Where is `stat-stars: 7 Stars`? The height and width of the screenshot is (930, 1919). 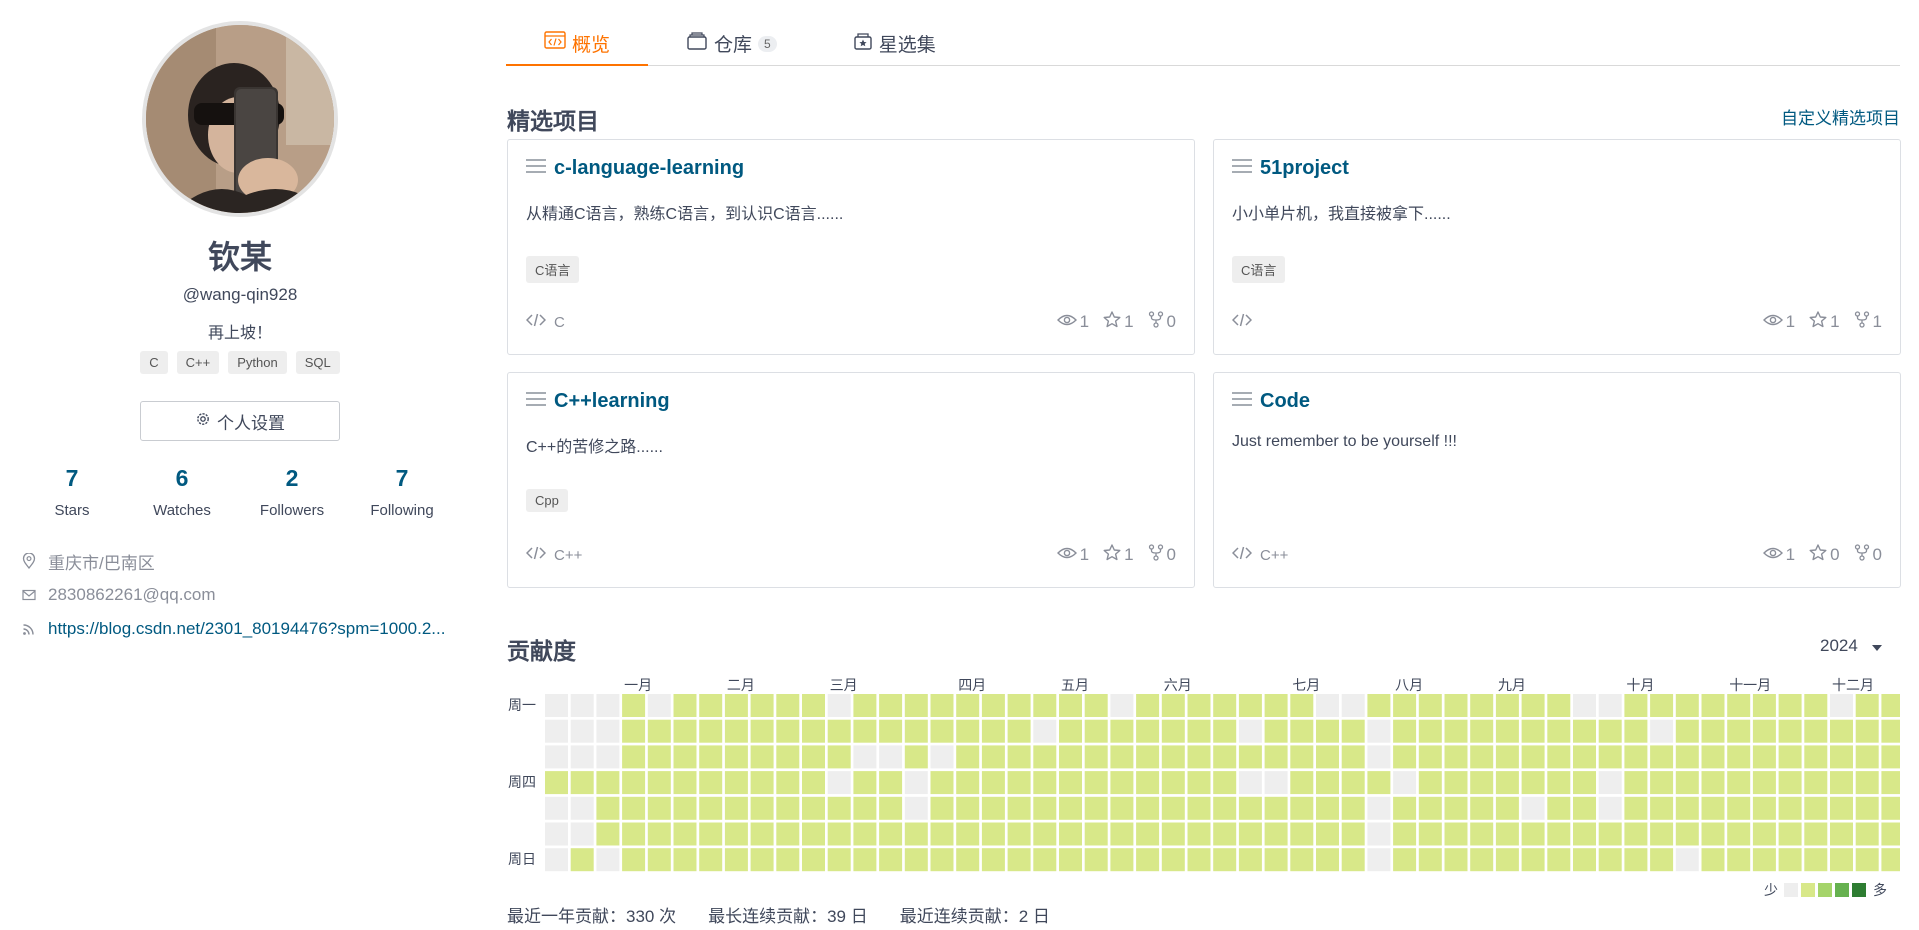 stat-stars: 7 Stars is located at coordinates (72, 490).